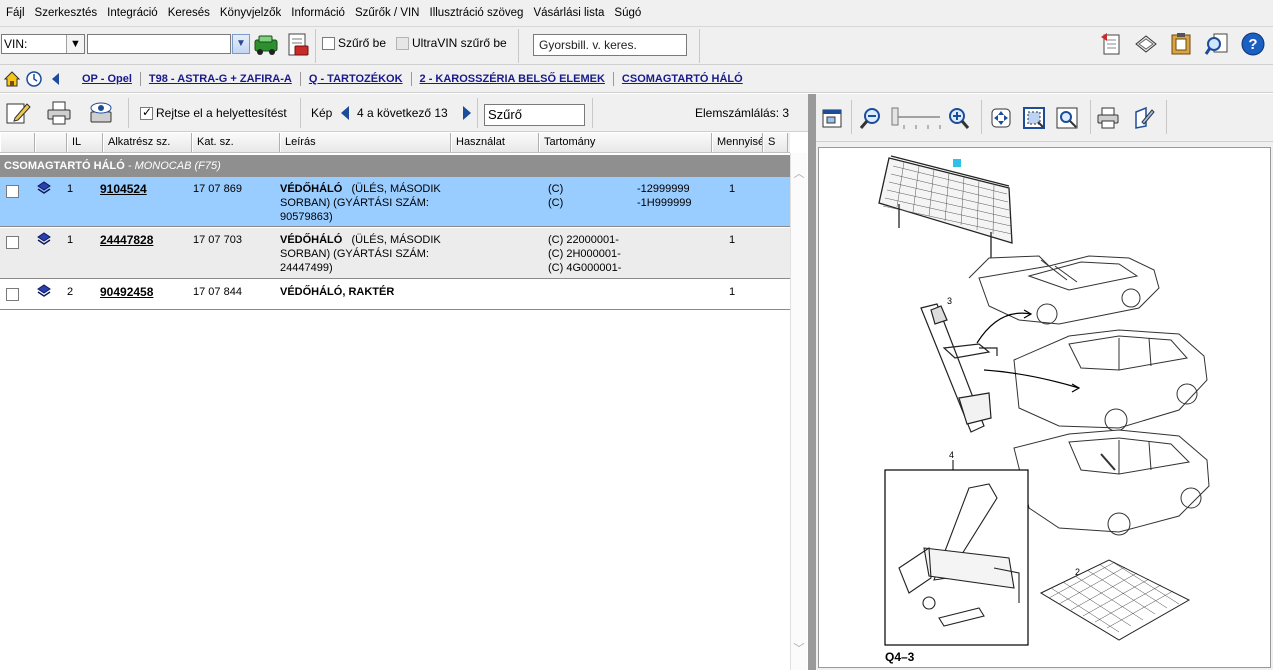  What do you see at coordinates (337, 292) in the screenshot?
I see `description-title: VÉDŐHÁLÓ, RAKTÉR` at bounding box center [337, 292].